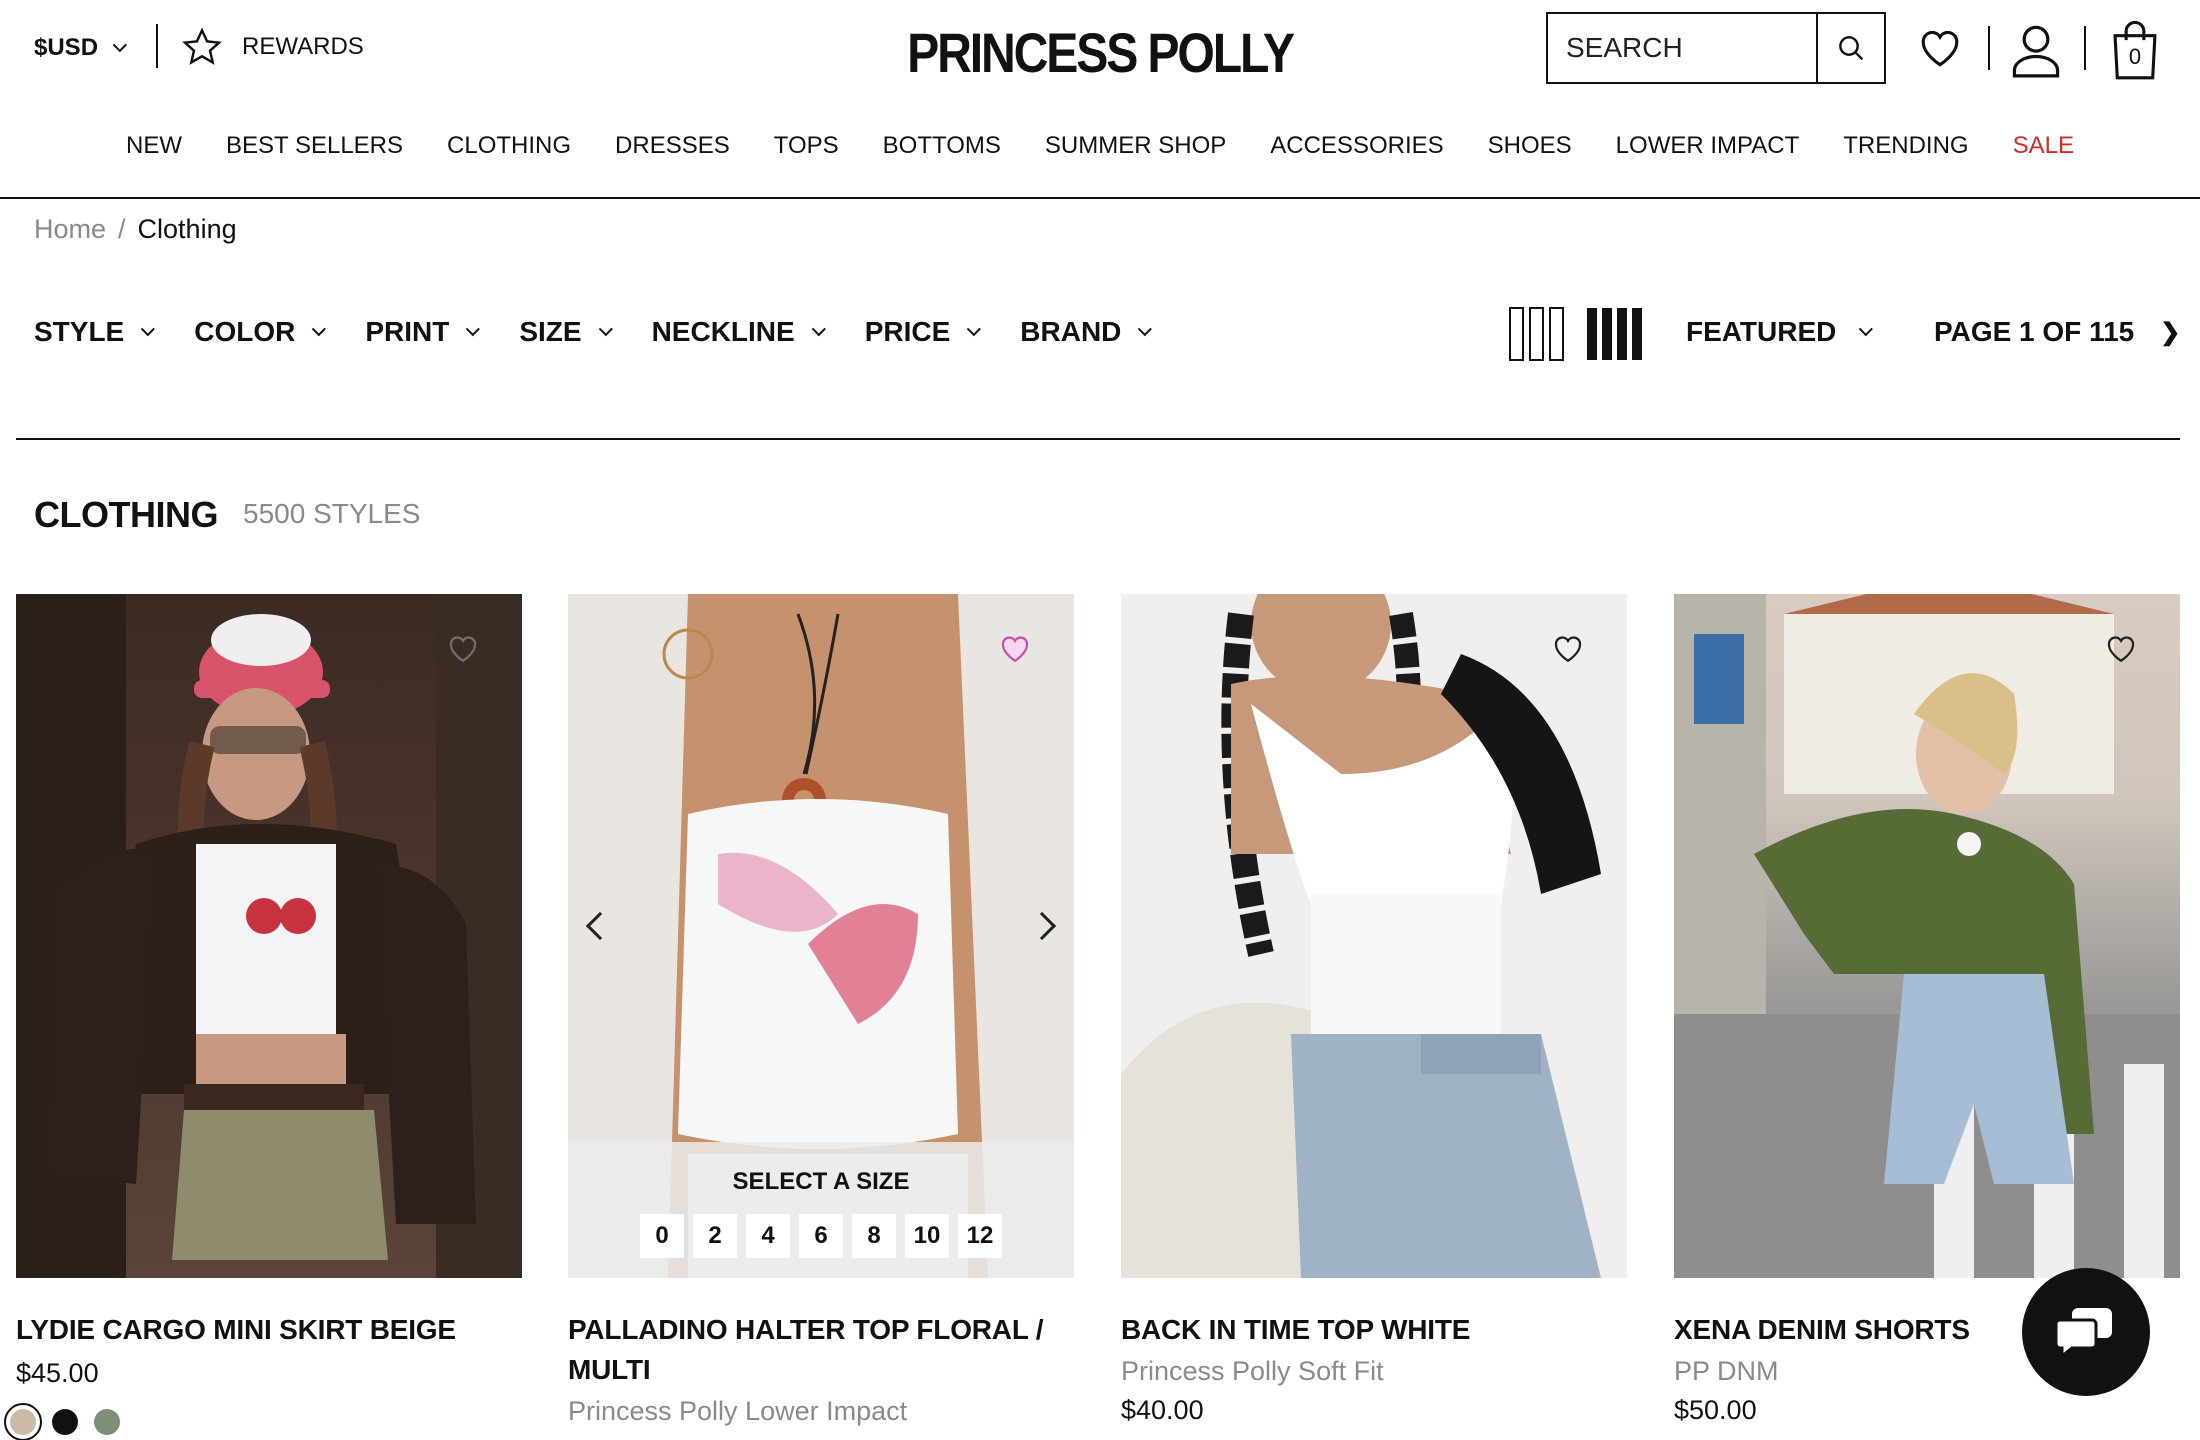 This screenshot has width=2200, height=1440. Describe the element at coordinates (821, 1181) in the screenshot. I see `select-size-label: SELECT A SIZE` at that location.